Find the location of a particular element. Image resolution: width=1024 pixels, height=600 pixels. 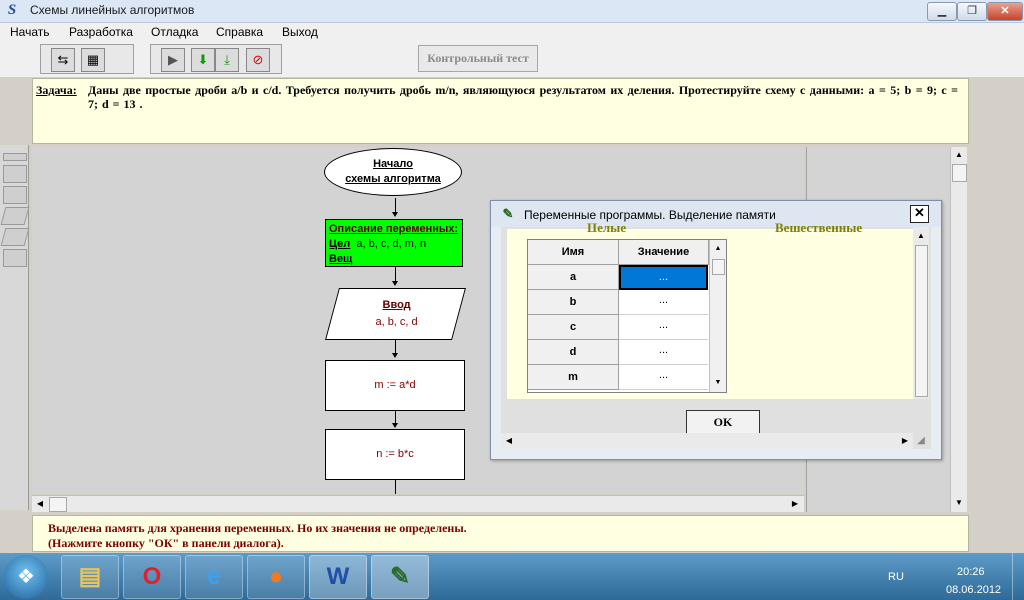

control-test-button: Контрольный тест is located at coordinates (478, 58).